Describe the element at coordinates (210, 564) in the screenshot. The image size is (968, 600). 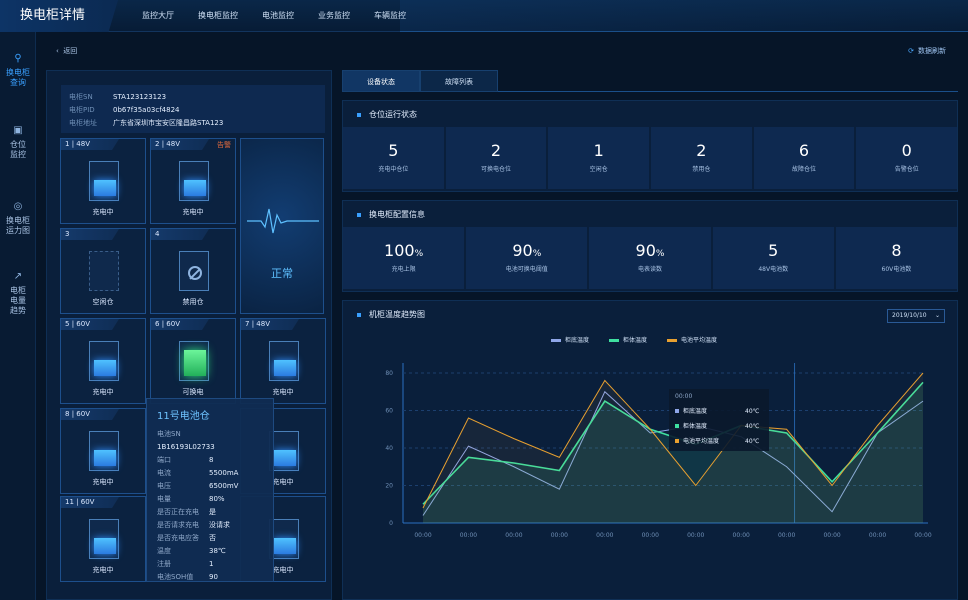
I see `popup-row: 注册 1` at that location.